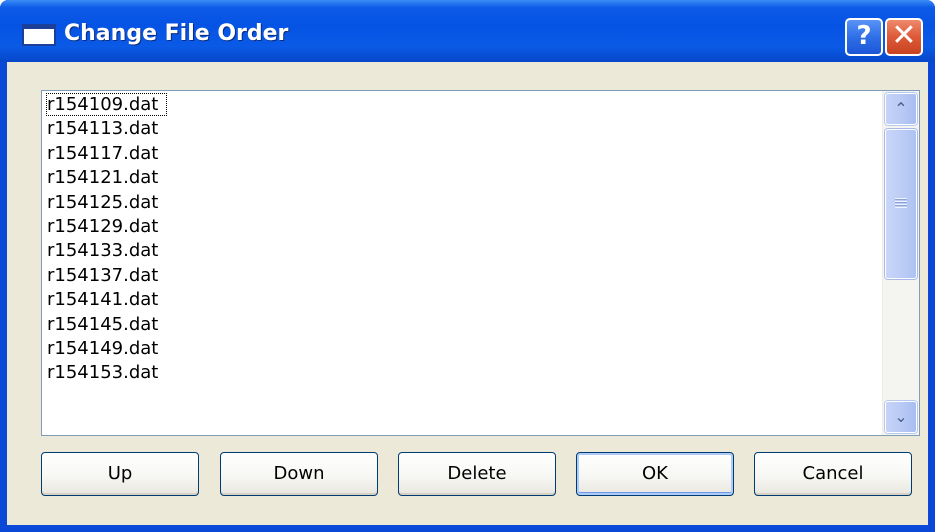 The width and height of the screenshot is (935, 532). What do you see at coordinates (864, 37) in the screenshot?
I see `help-button: ?` at bounding box center [864, 37].